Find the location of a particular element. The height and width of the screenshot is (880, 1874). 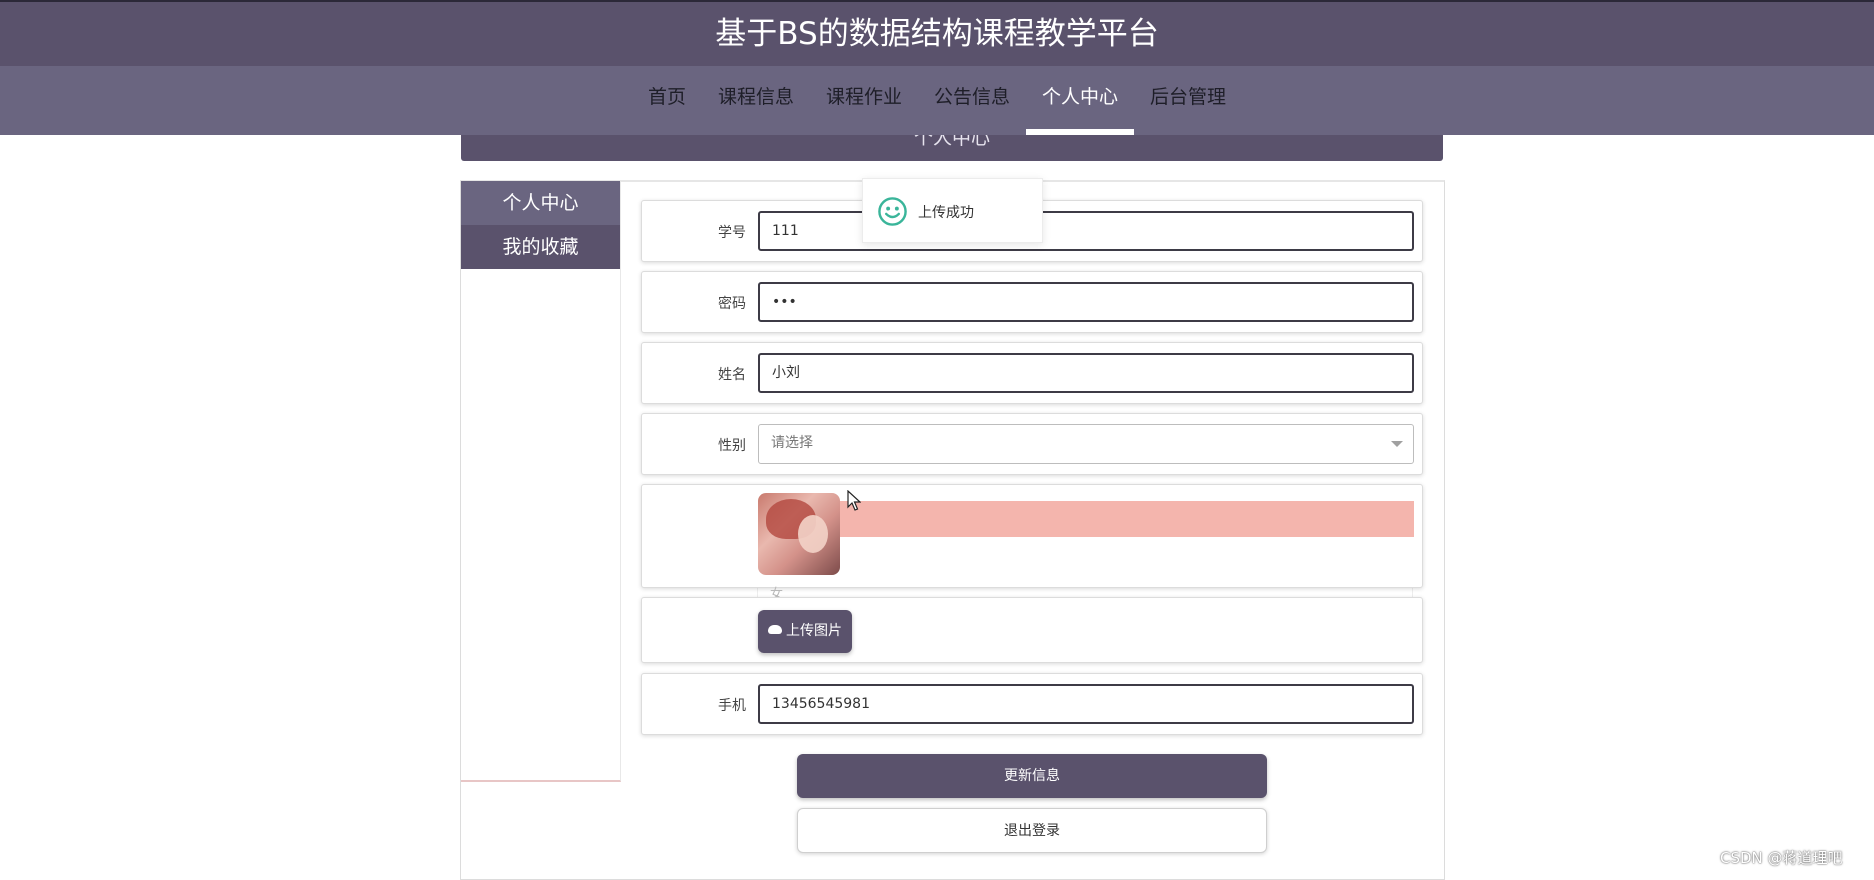

student-id-input: 111 is located at coordinates (1086, 231).